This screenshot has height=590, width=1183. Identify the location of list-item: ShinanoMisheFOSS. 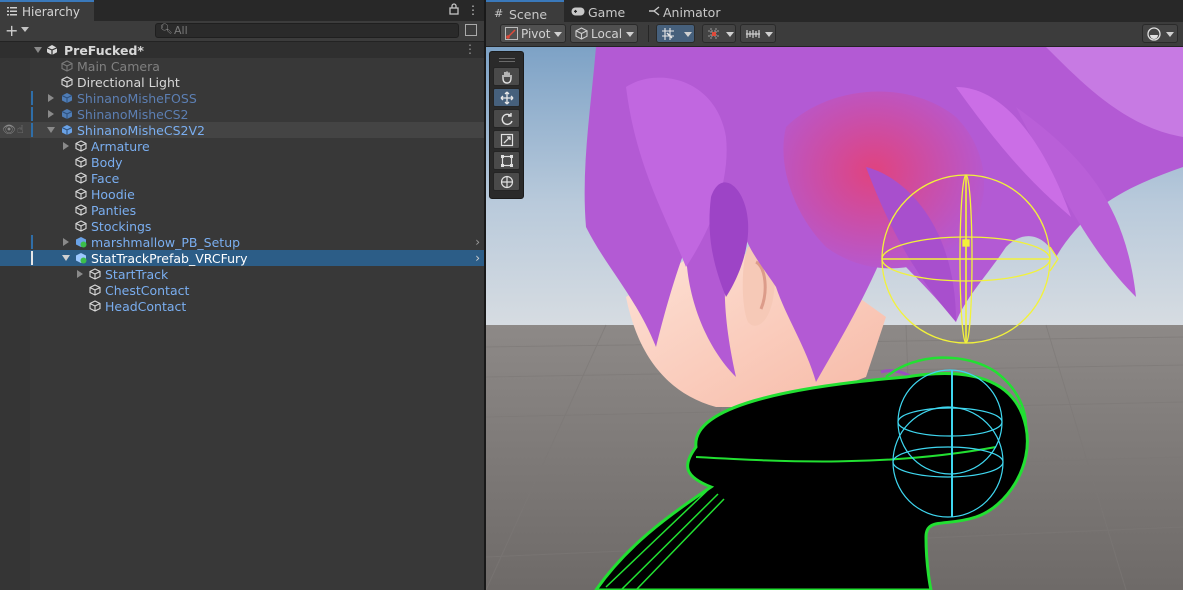
(242, 98).